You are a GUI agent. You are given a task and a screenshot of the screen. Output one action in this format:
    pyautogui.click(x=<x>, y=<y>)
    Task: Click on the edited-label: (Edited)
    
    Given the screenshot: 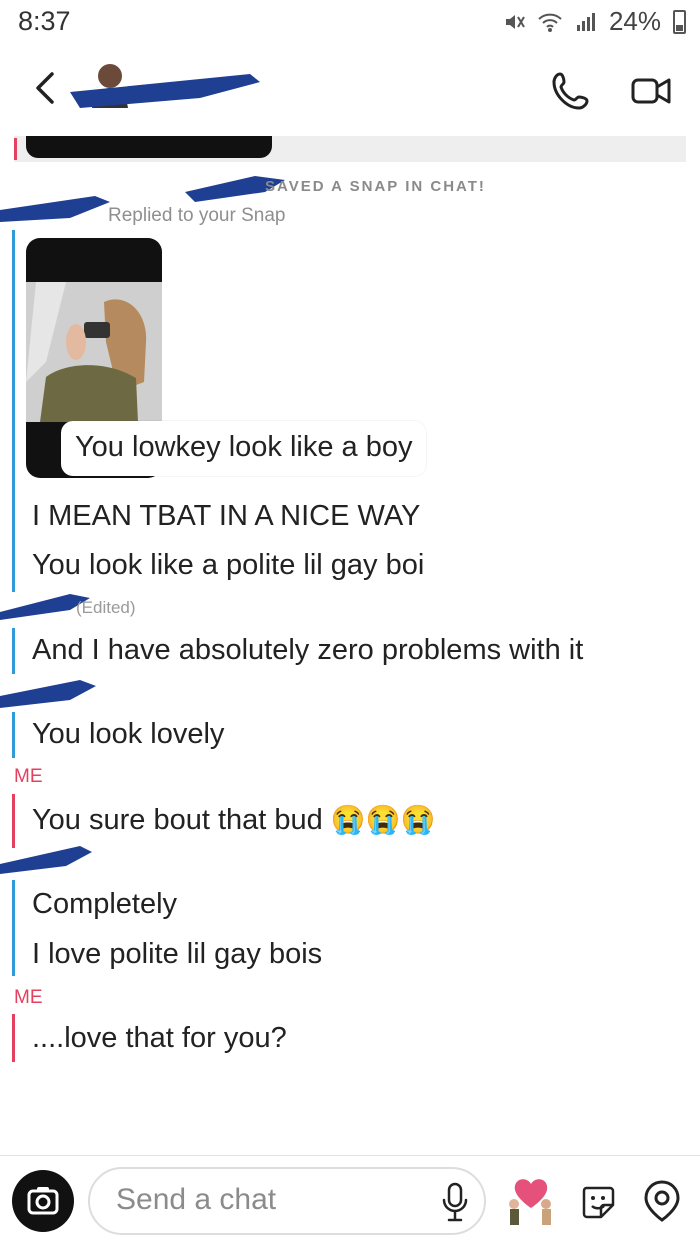 What is the action you would take?
    pyautogui.click(x=106, y=607)
    